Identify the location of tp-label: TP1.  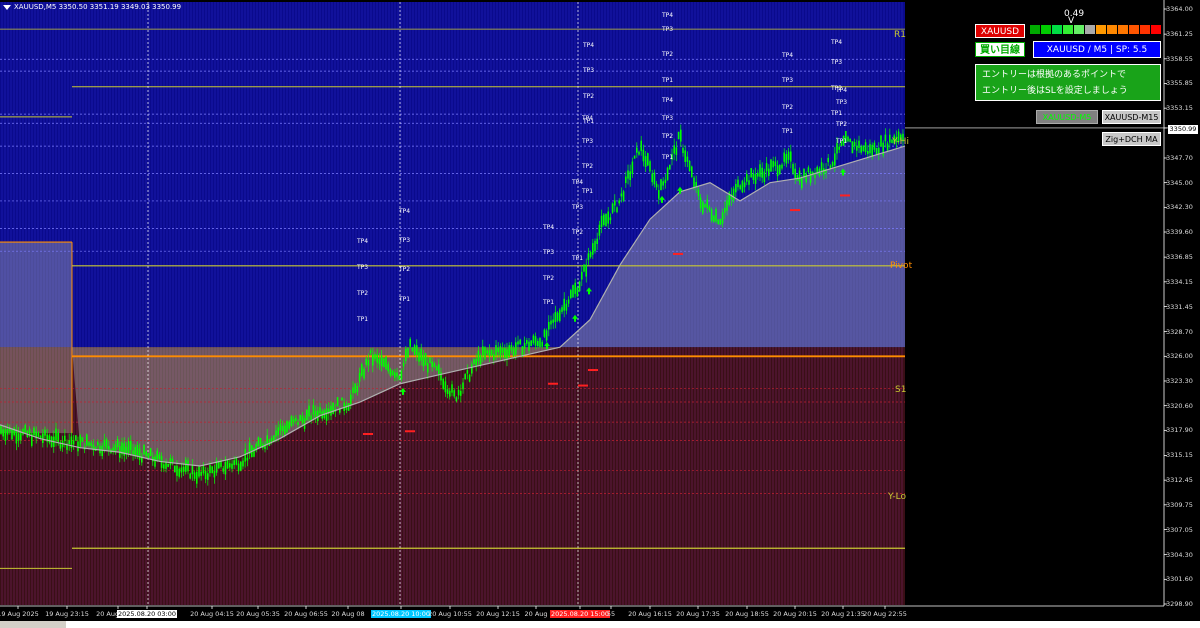
(549, 303).